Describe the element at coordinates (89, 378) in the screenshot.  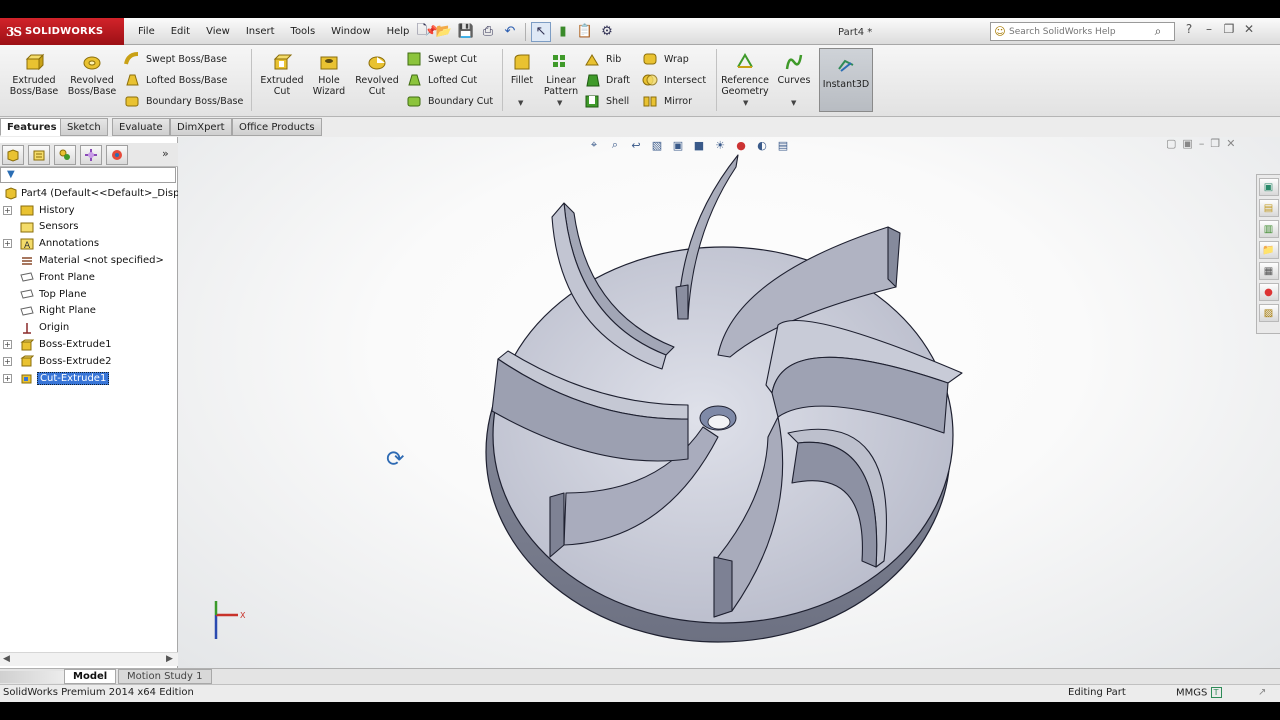
I see `tree-item-cut-extrude1: + Cut-Extrude1` at that location.